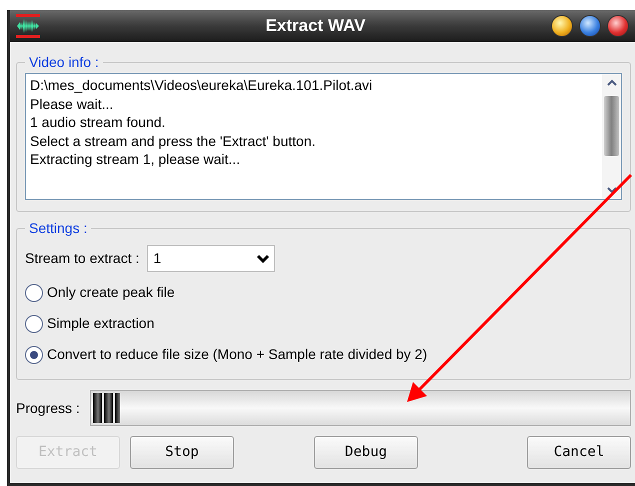 The image size is (635, 486). I want to click on radio-label: Simple extraction, so click(100, 323).